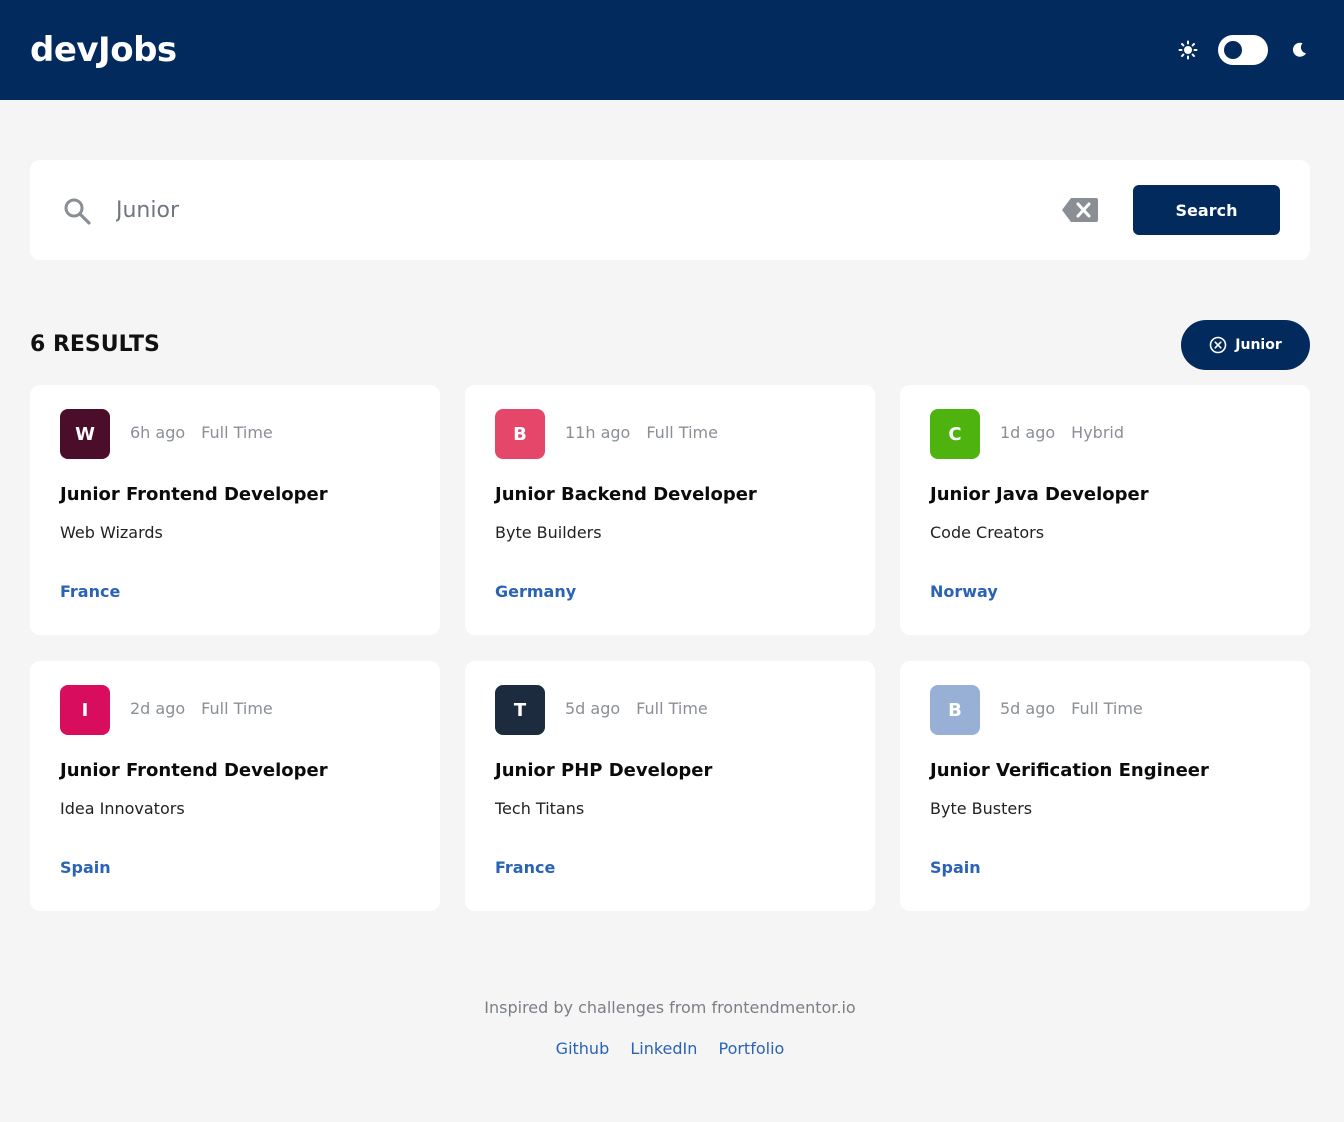 The height and width of the screenshot is (1122, 1344). I want to click on company-logo: T, so click(520, 710).